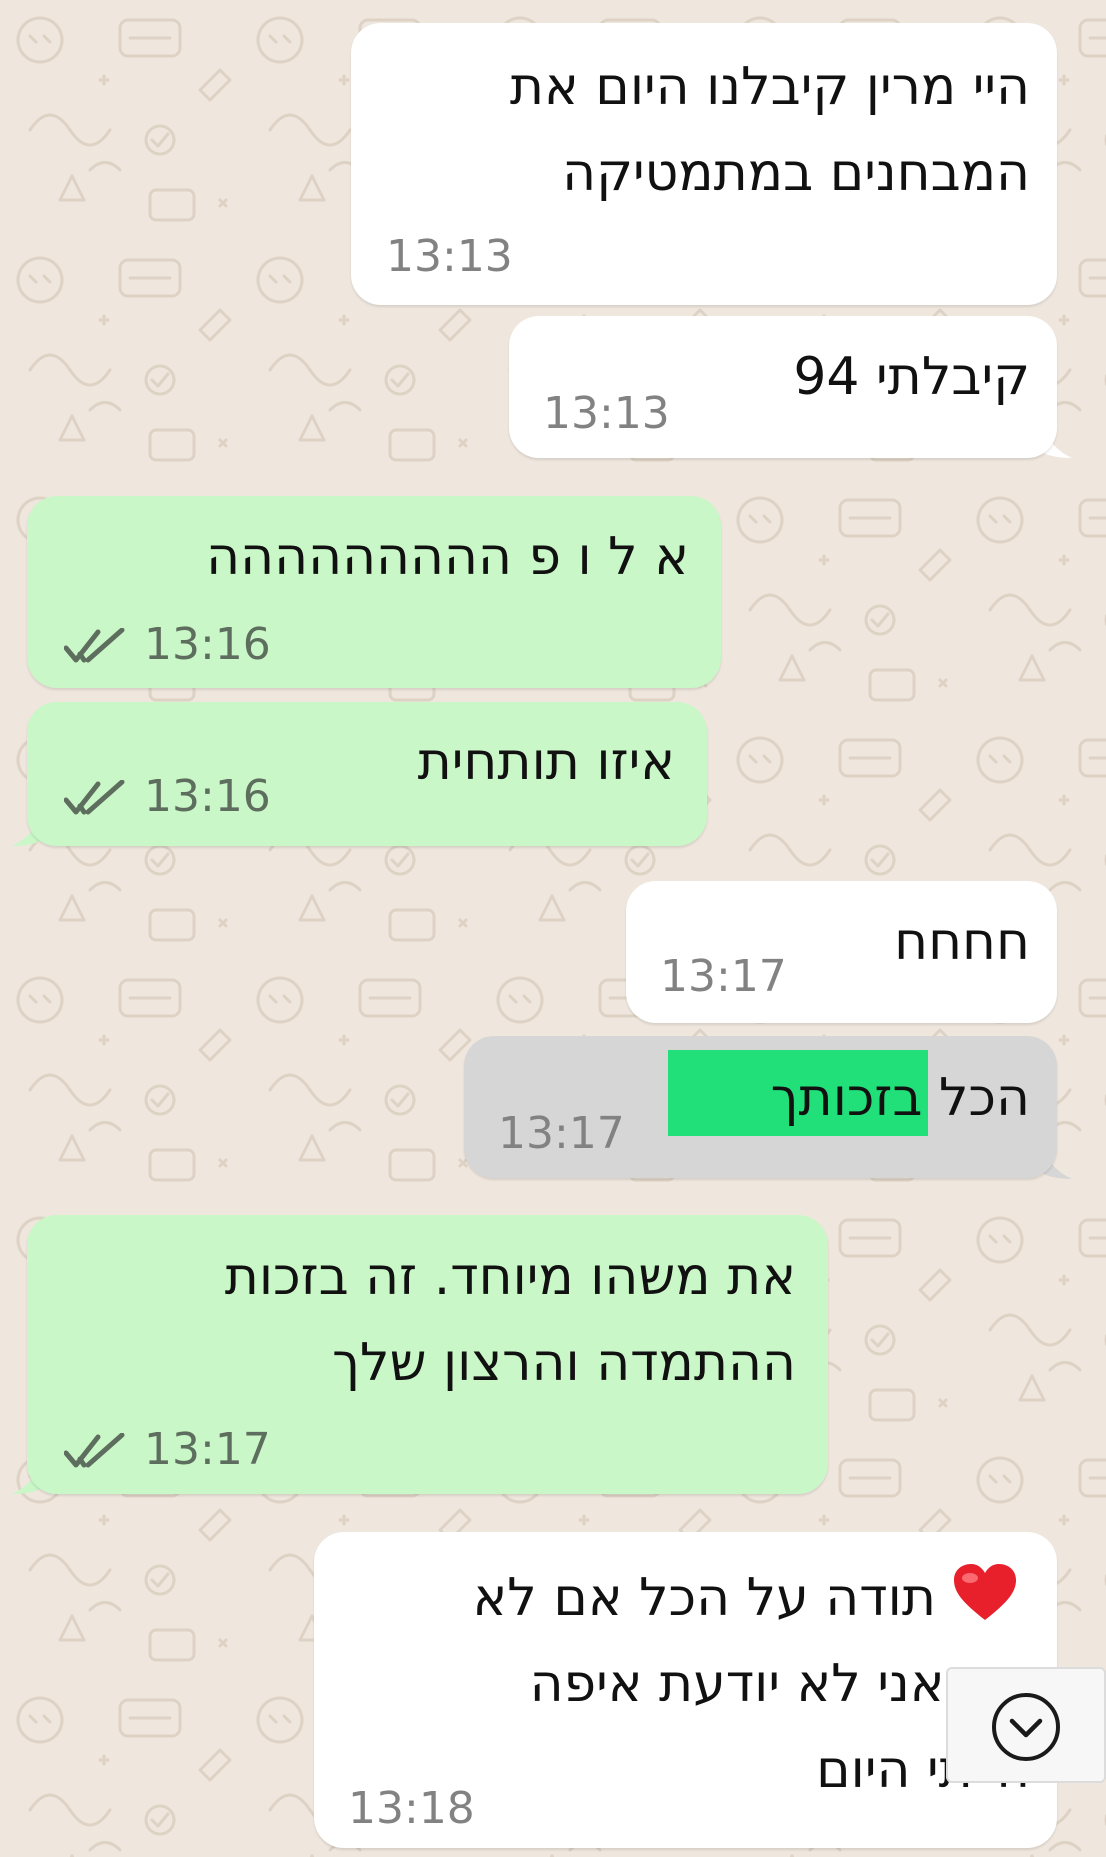 The width and height of the screenshot is (1106, 1857). What do you see at coordinates (769, 87) in the screenshot?
I see `message-text-line: היי מרין קיבלנו היום את` at bounding box center [769, 87].